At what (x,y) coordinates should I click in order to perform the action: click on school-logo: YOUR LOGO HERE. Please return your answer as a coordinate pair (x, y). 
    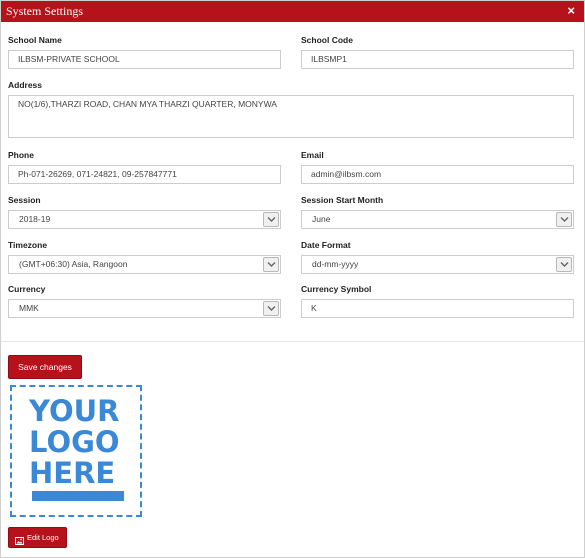
    Looking at the image, I should click on (76, 451).